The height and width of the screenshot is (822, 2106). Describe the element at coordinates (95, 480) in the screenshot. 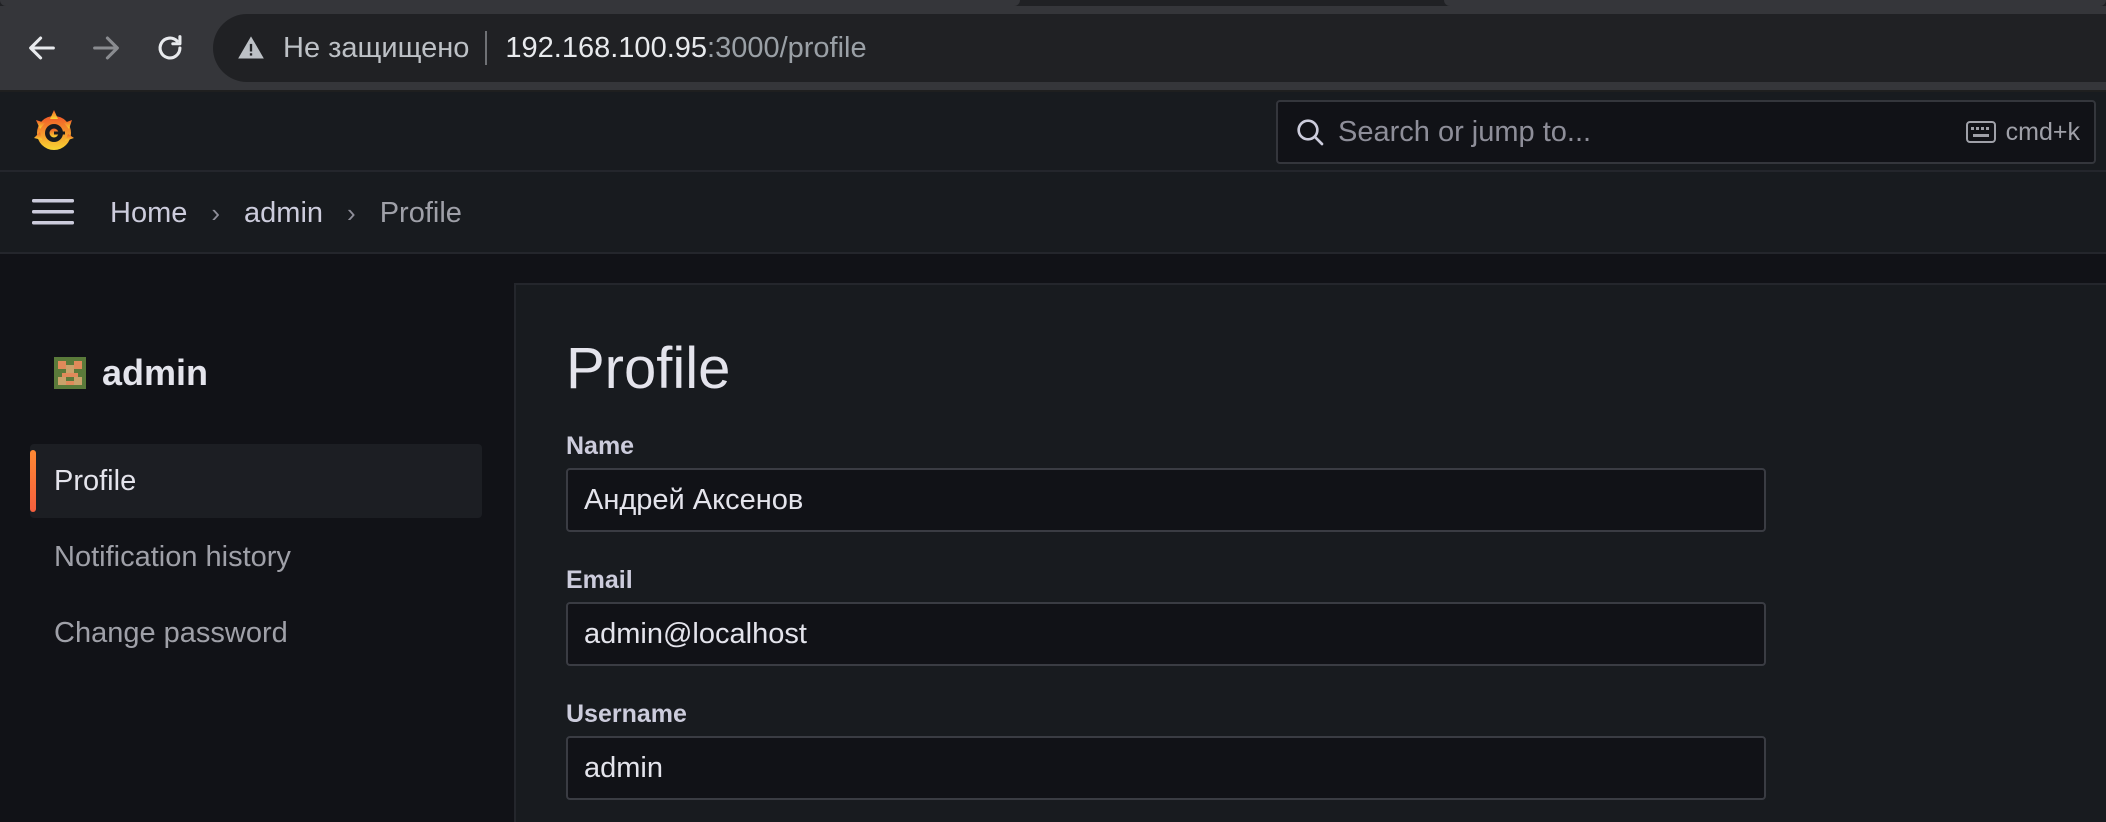

I see `sidebar-item-label: Profile` at that location.